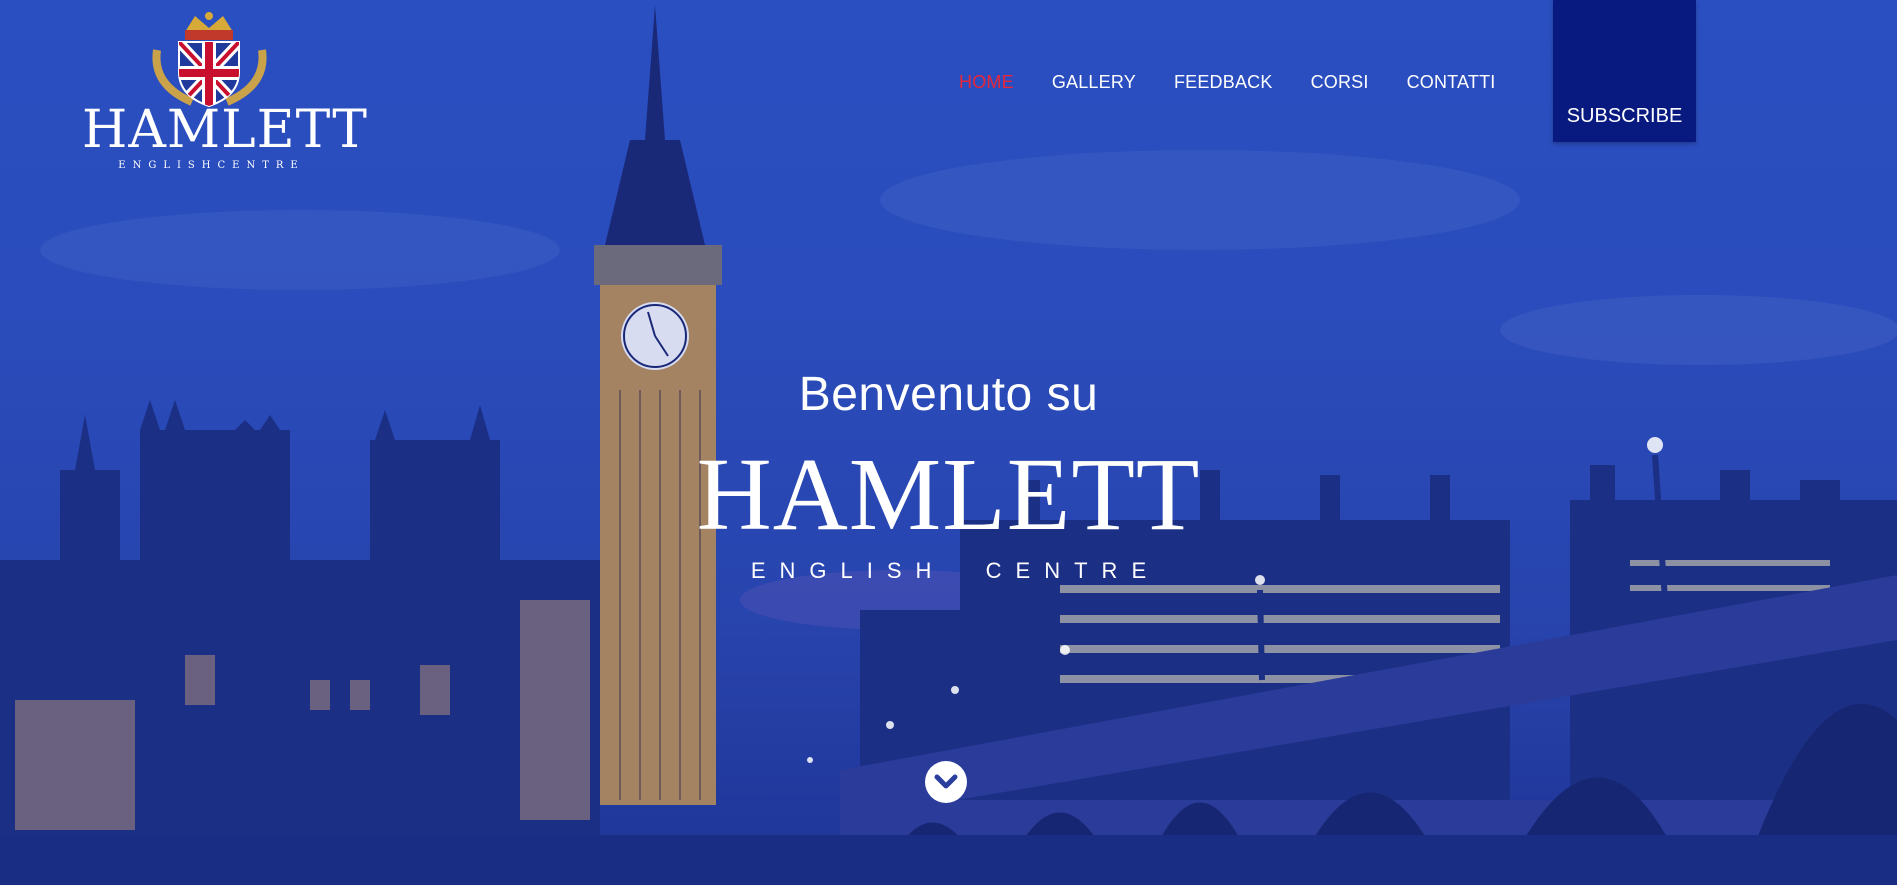  I want to click on site-logo: HAMLETT ENGLISHCENTRE, so click(225, 90).